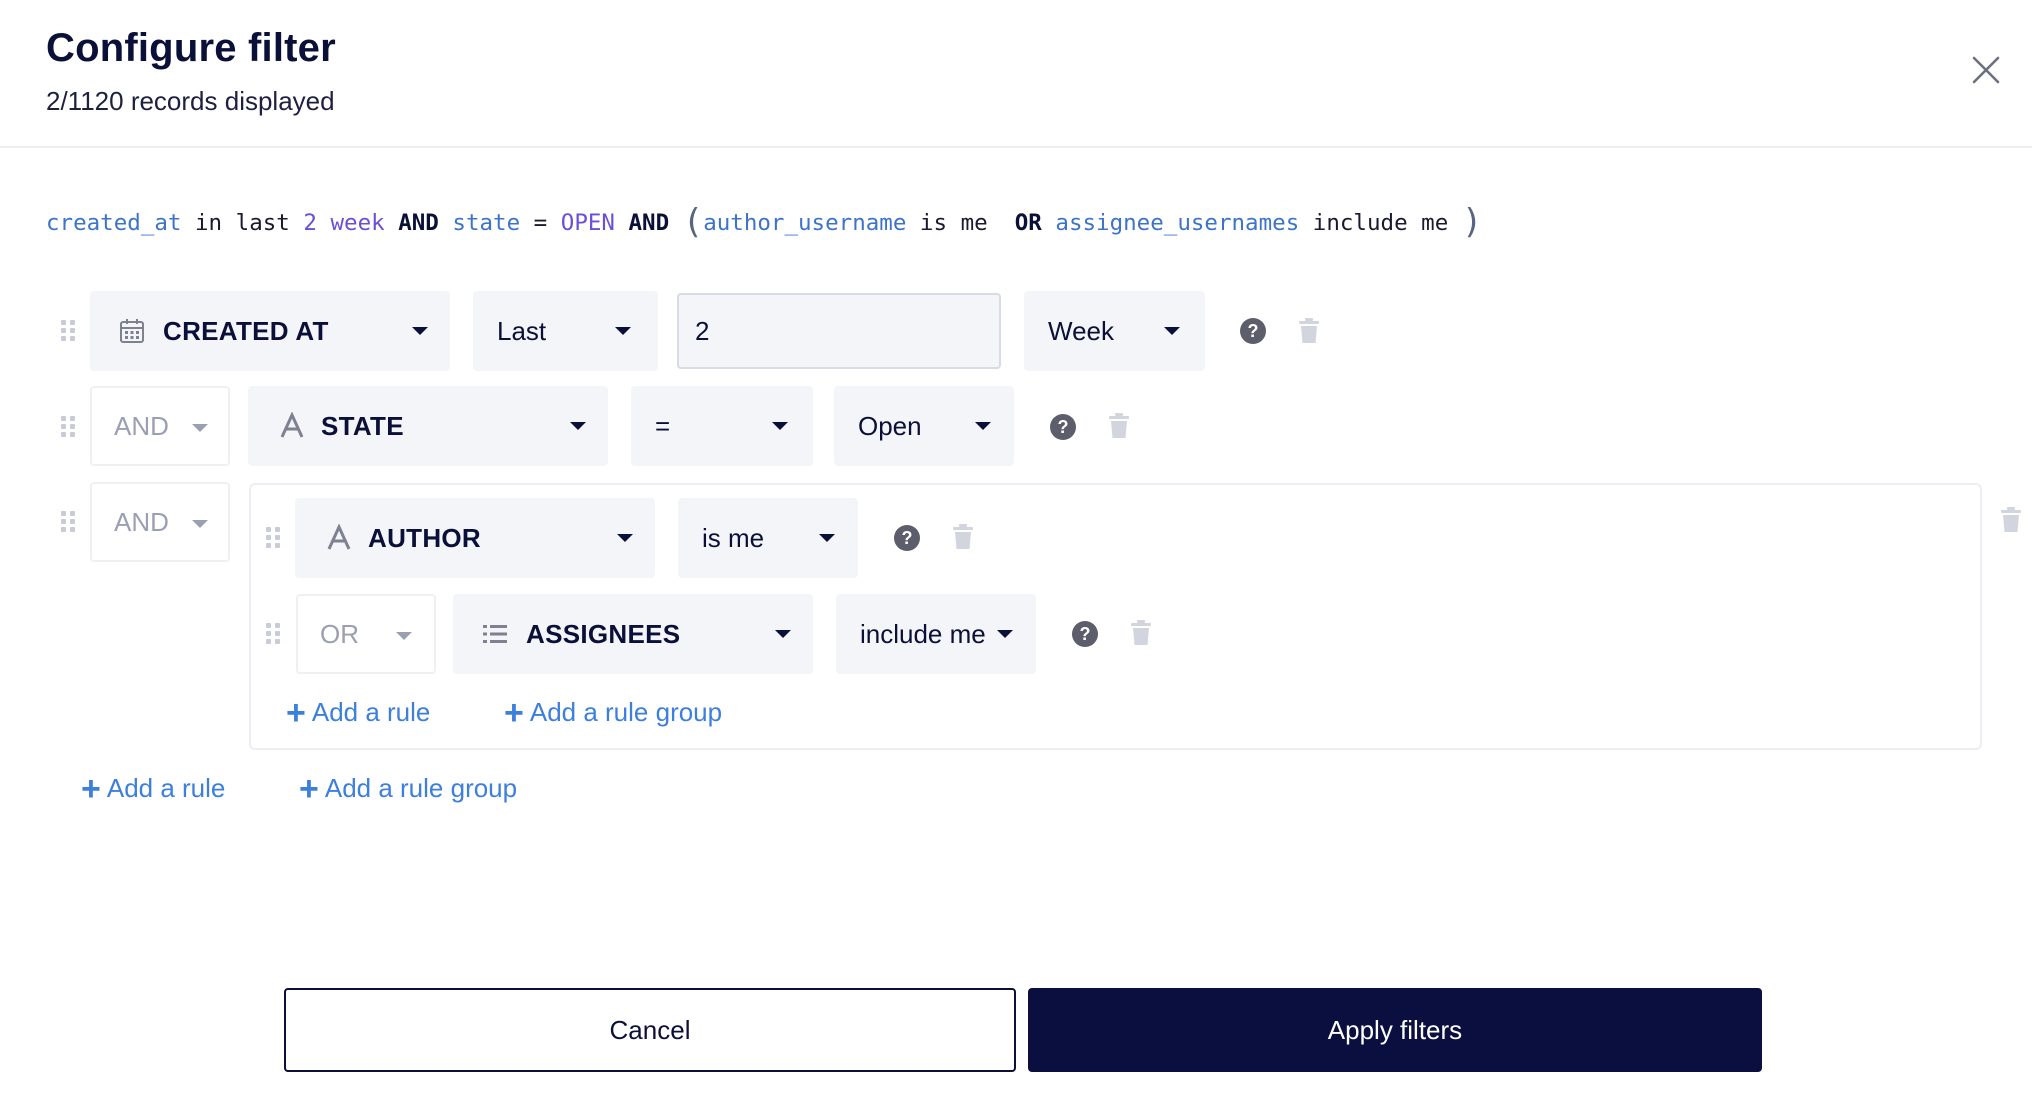  Describe the element at coordinates (486, 223) in the screenshot. I see `query-field-state: state` at that location.